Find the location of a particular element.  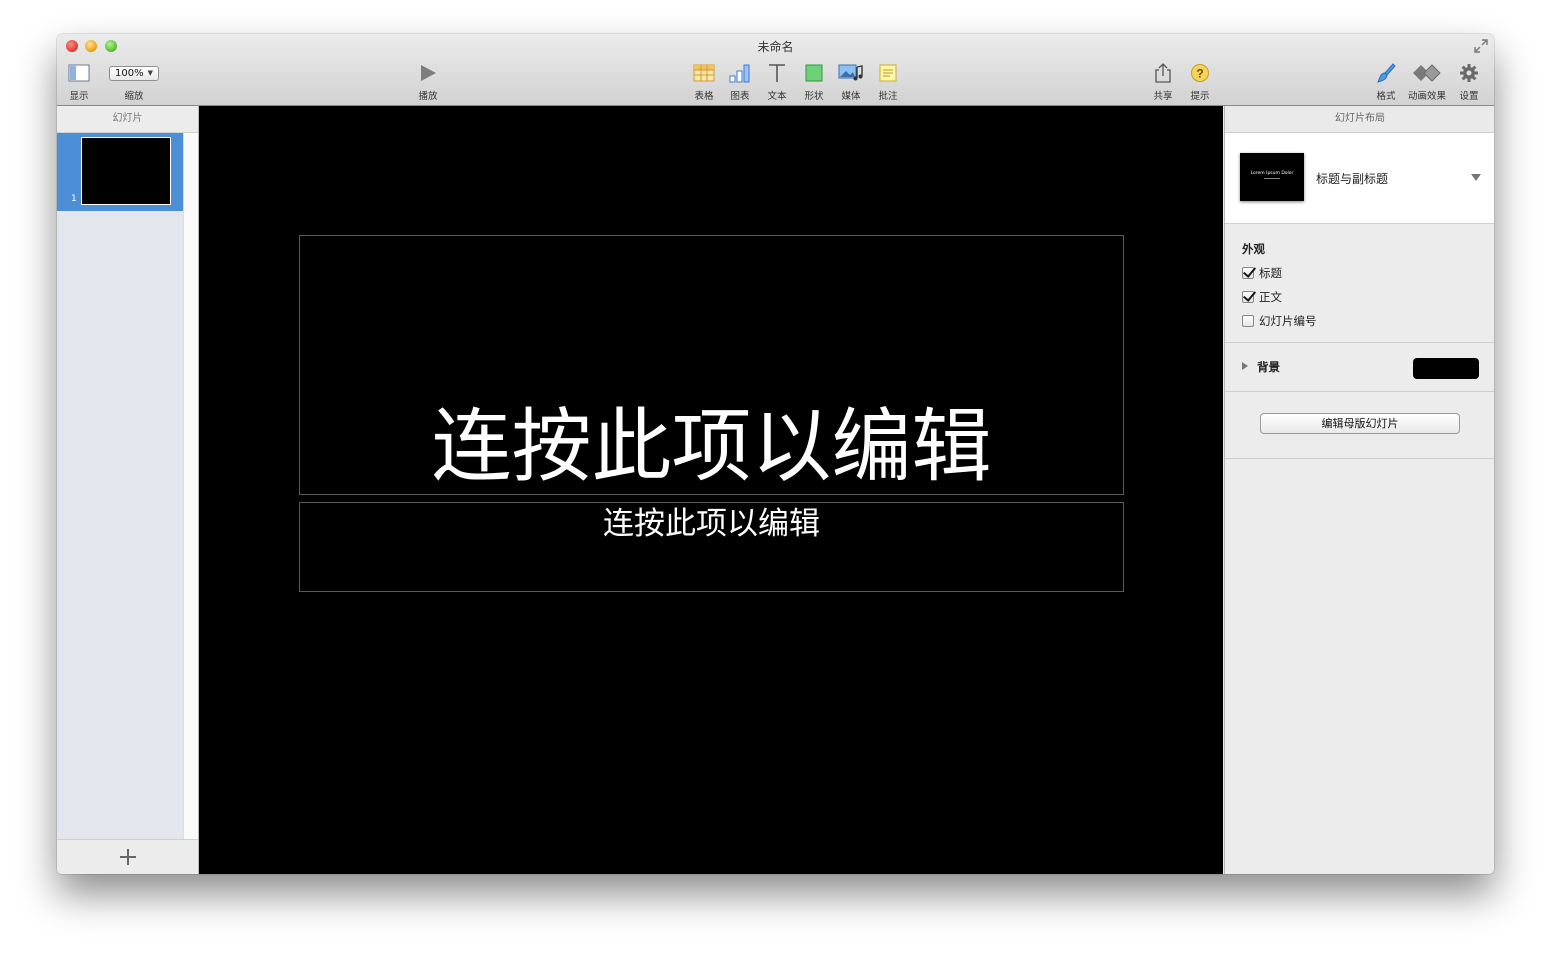

share-icon is located at coordinates (1163, 73).